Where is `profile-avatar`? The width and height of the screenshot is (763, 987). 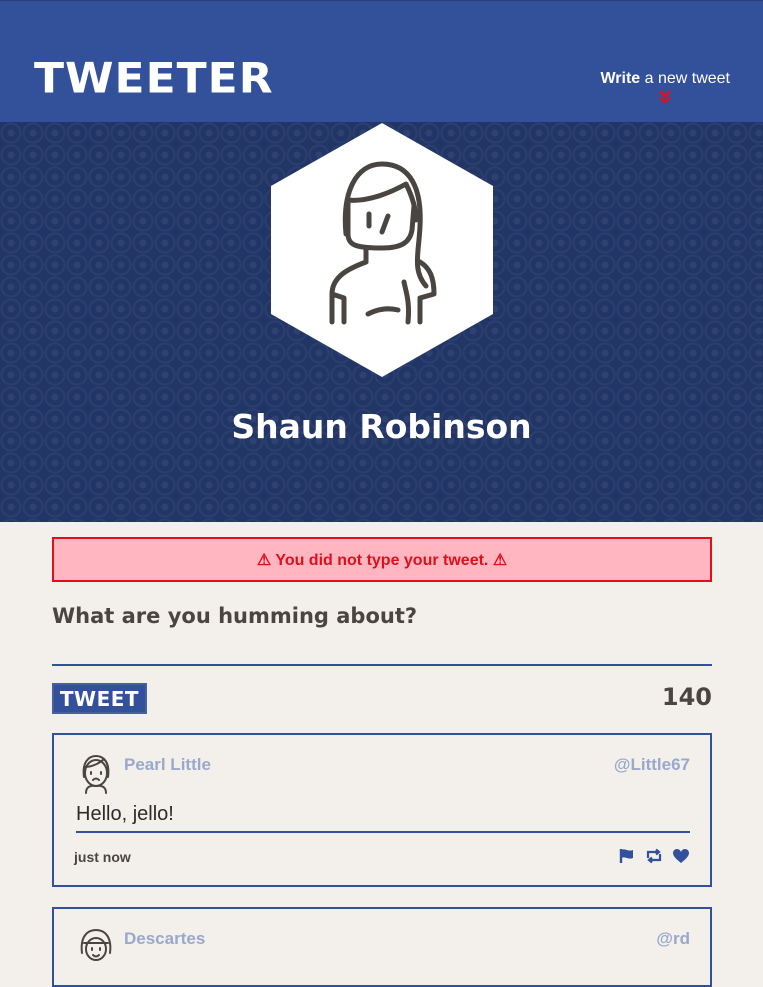
profile-avatar is located at coordinates (382, 250).